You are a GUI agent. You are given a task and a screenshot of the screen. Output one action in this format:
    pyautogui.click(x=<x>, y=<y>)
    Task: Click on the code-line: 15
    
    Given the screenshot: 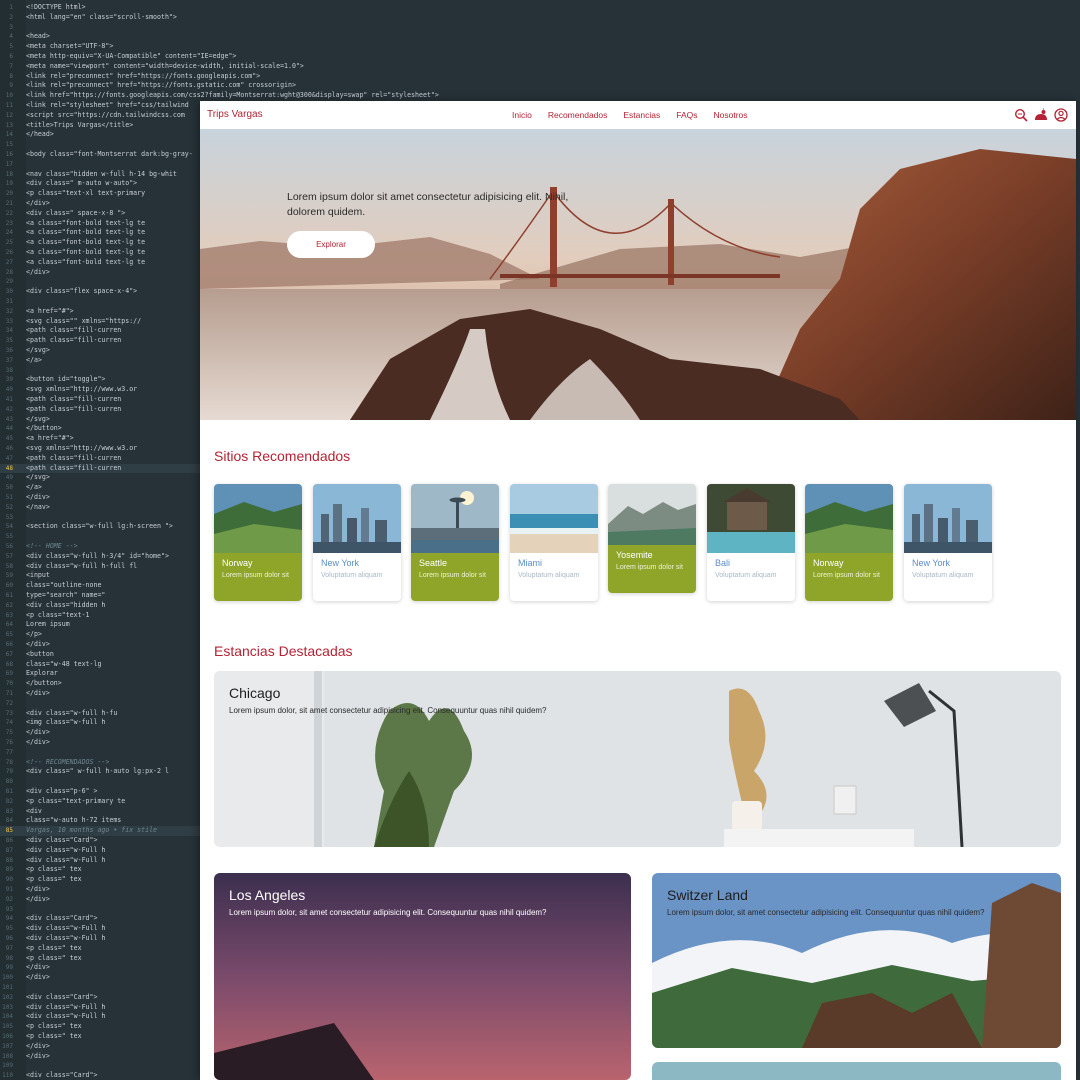 What is the action you would take?
    pyautogui.click(x=105, y=145)
    